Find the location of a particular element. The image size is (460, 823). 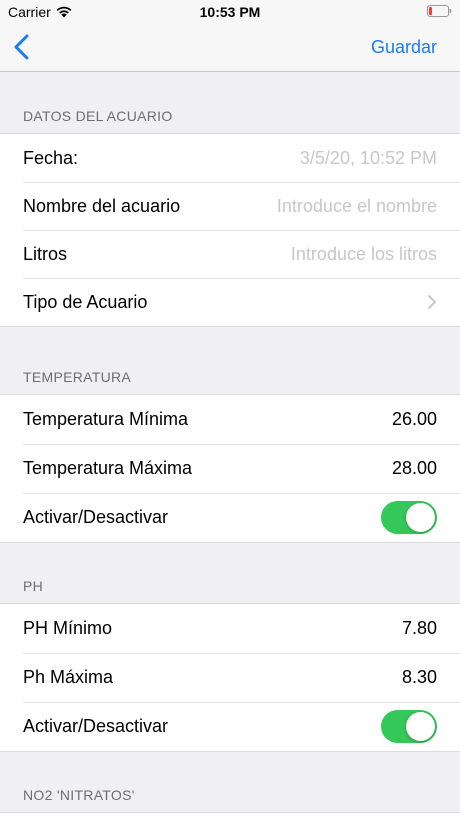

section-header-no2: NO2 'NITRATOS' is located at coordinates (79, 795).